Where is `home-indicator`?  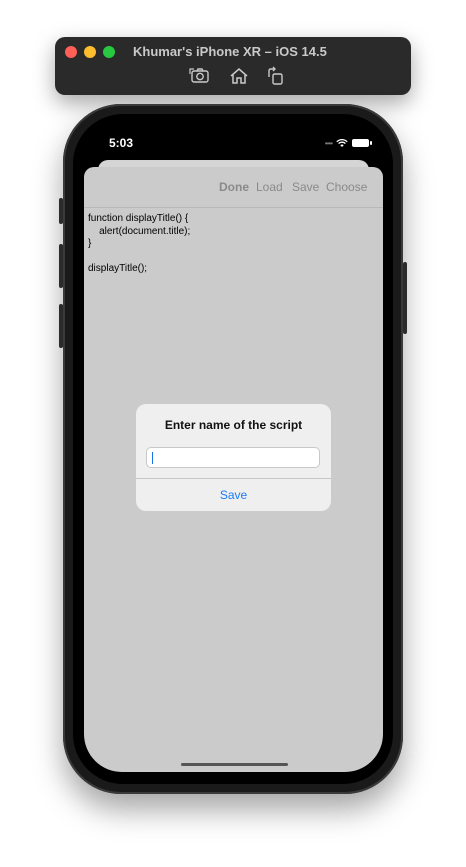
home-indicator is located at coordinates (234, 764).